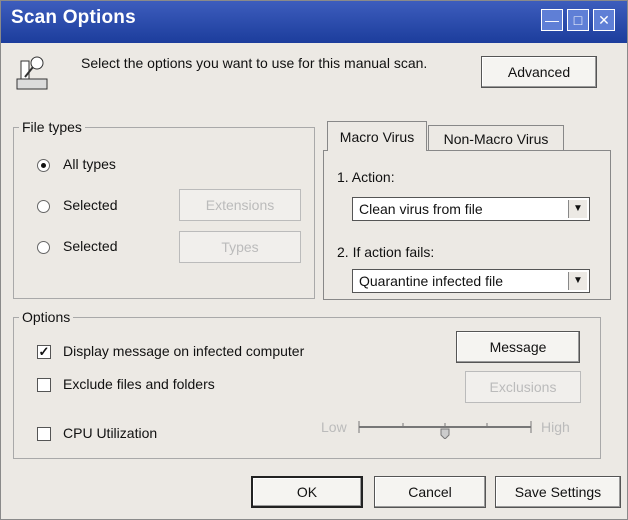 The height and width of the screenshot is (520, 628). I want to click on exclusions-button: Exclusions, so click(523, 387).